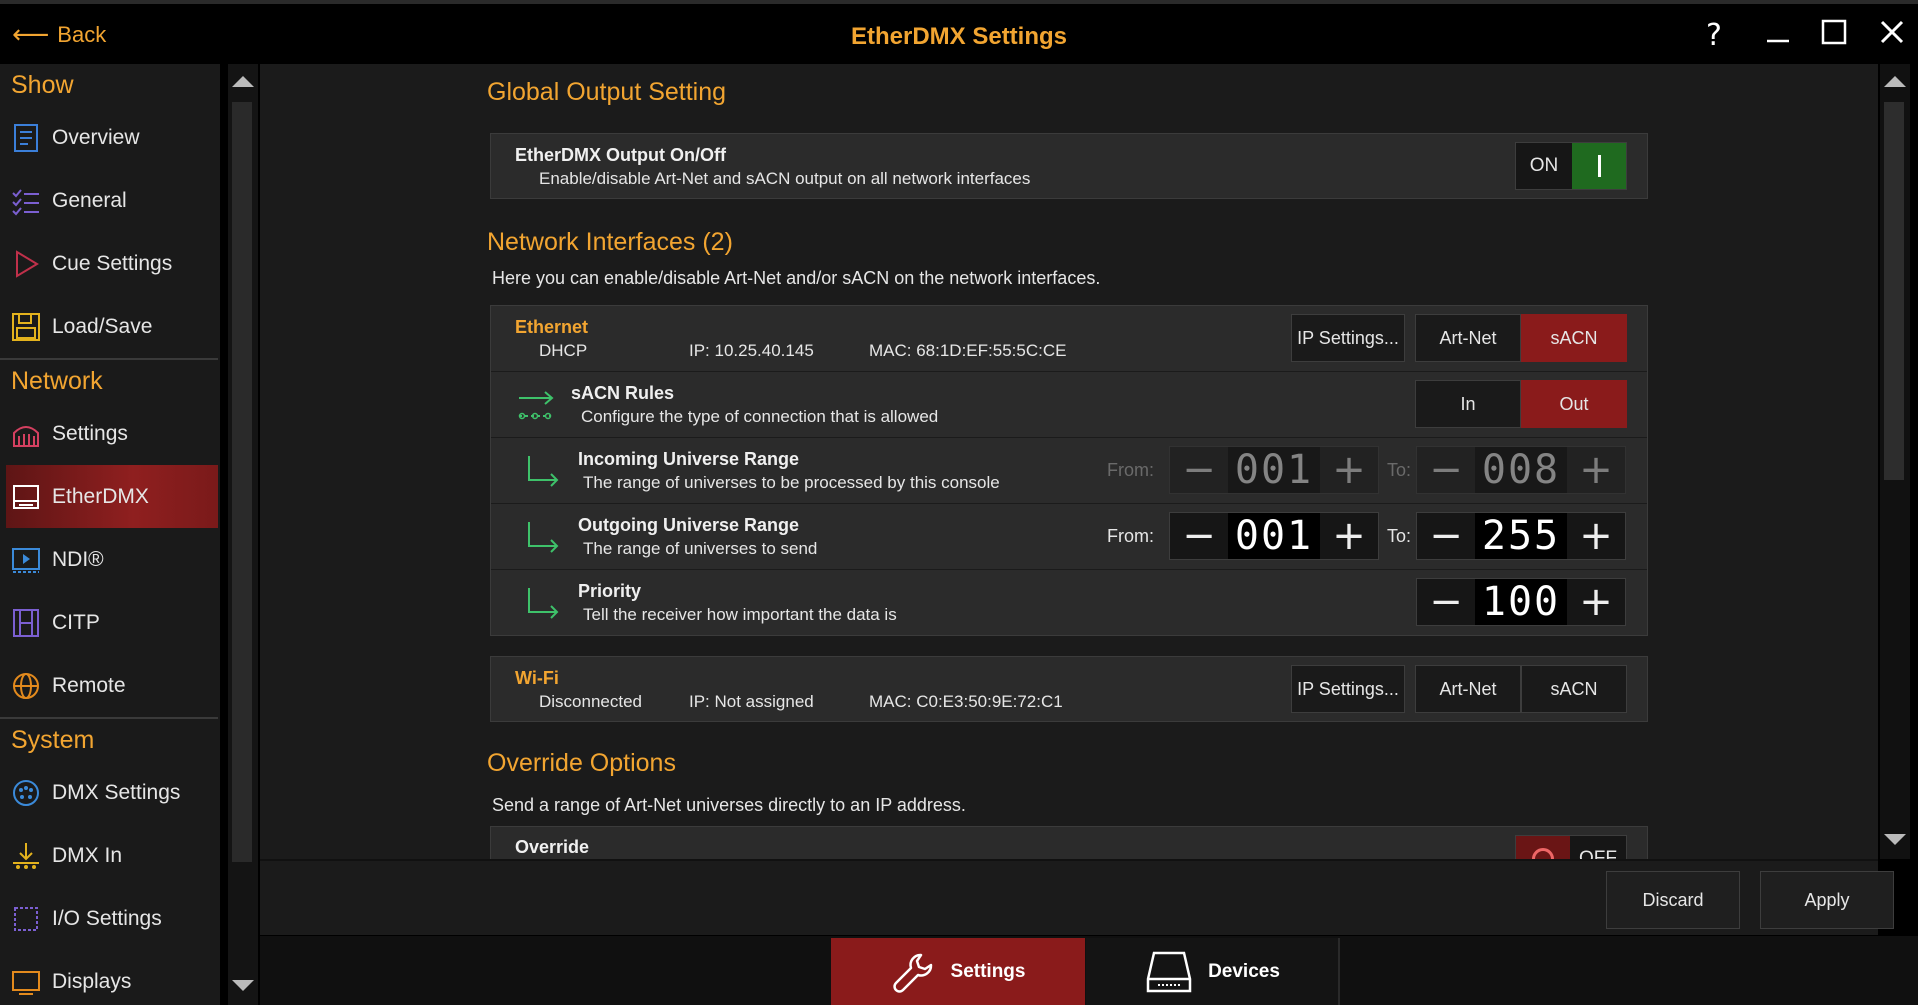  I want to click on sidebar-item-label: NDI®, so click(78, 559).